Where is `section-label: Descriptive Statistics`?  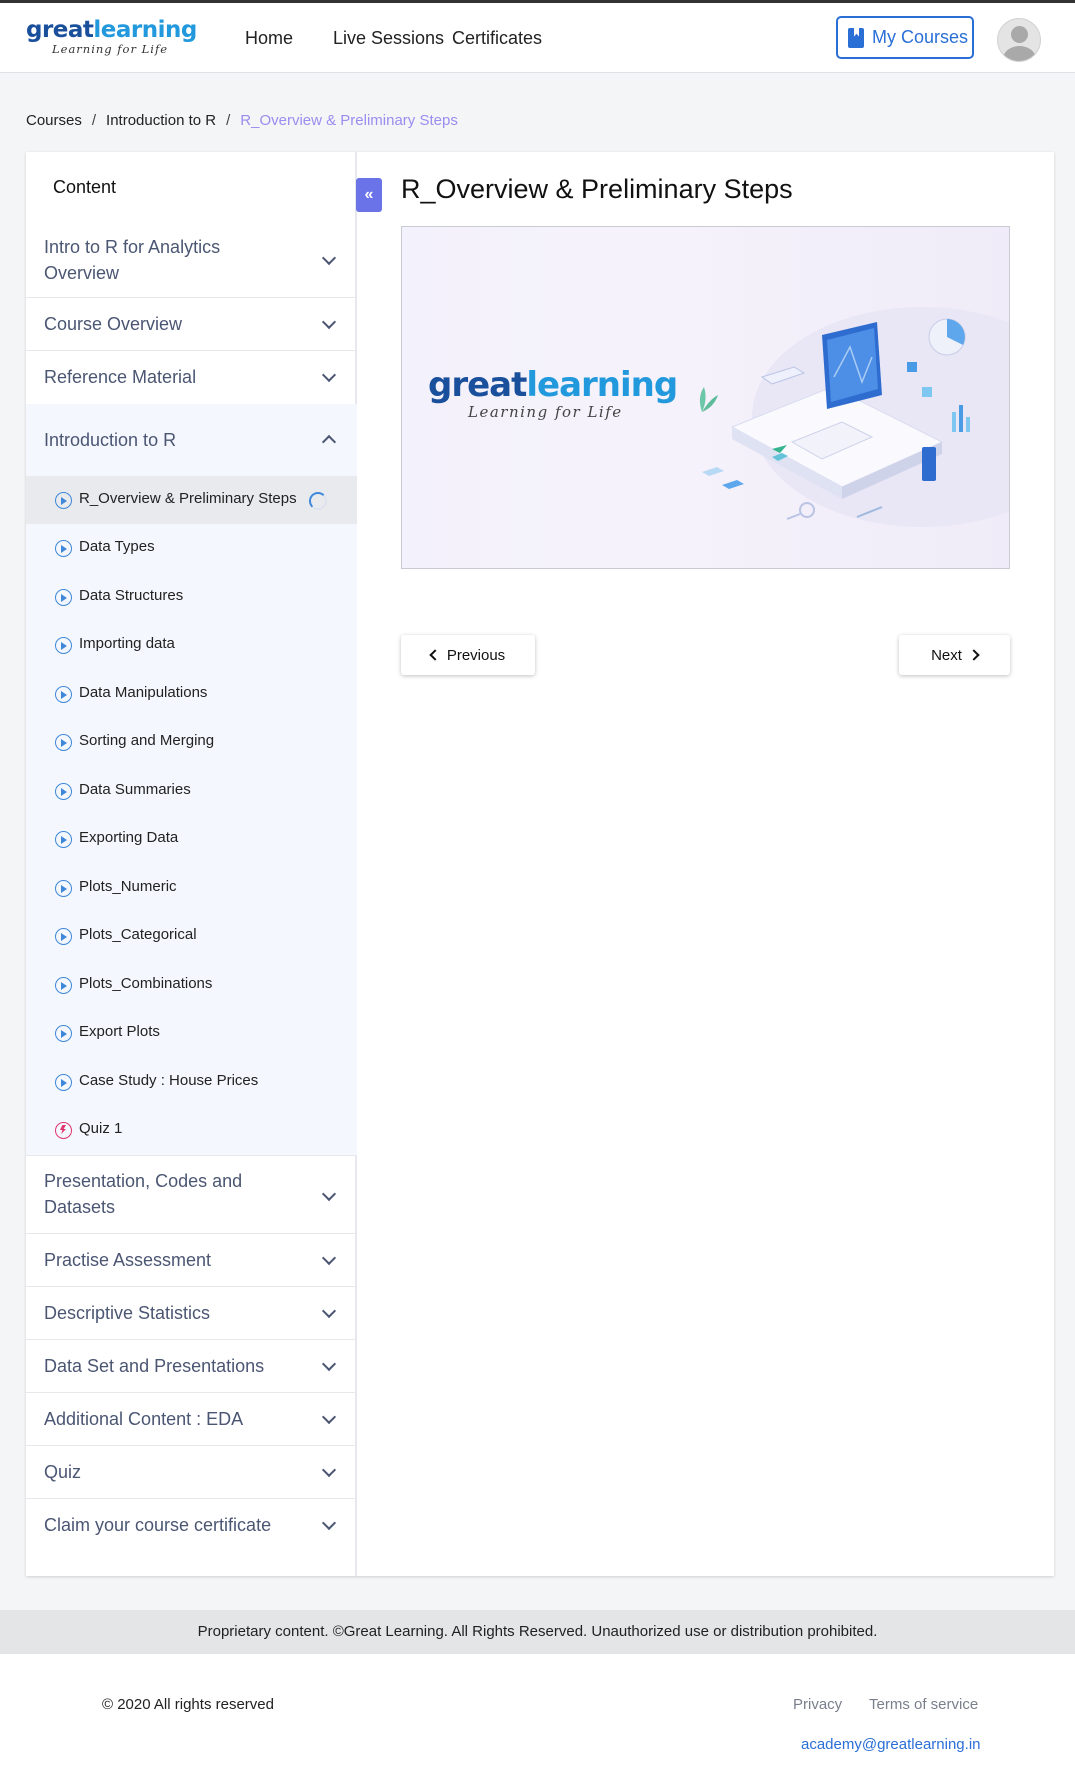
section-label: Descriptive Statistics is located at coordinates (127, 1313).